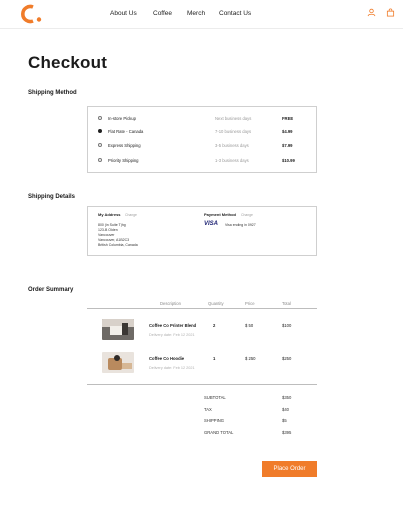  Describe the element at coordinates (214, 358) in the screenshot. I see `item-quantity: 1` at that location.